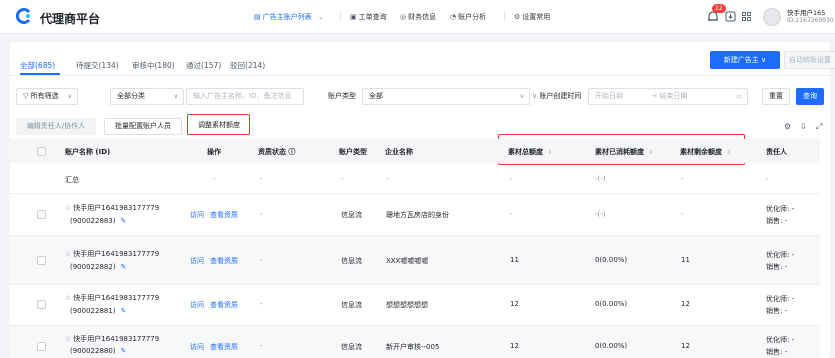 The height and width of the screenshot is (358, 835). Describe the element at coordinates (399, 152) in the screenshot. I see `col-company: 企业名称` at that location.